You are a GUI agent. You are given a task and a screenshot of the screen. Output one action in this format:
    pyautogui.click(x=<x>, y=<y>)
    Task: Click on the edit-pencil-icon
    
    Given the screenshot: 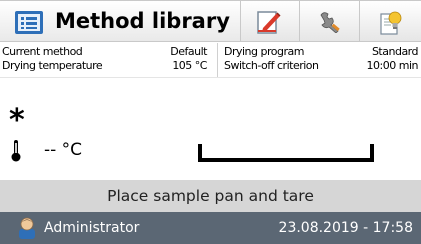 What is the action you would take?
    pyautogui.click(x=269, y=22)
    